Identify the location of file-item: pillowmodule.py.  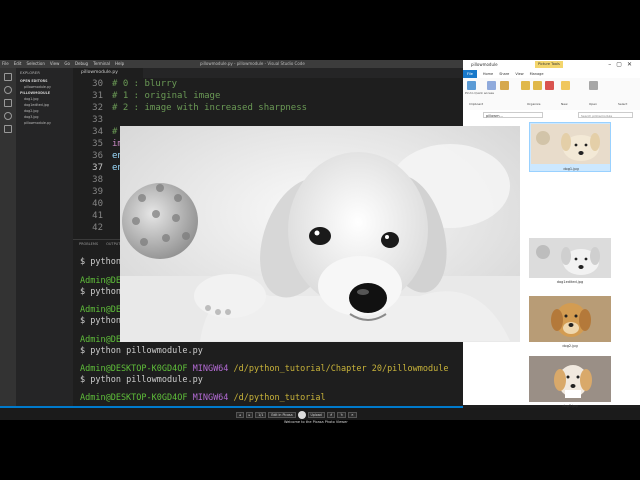
(44, 123).